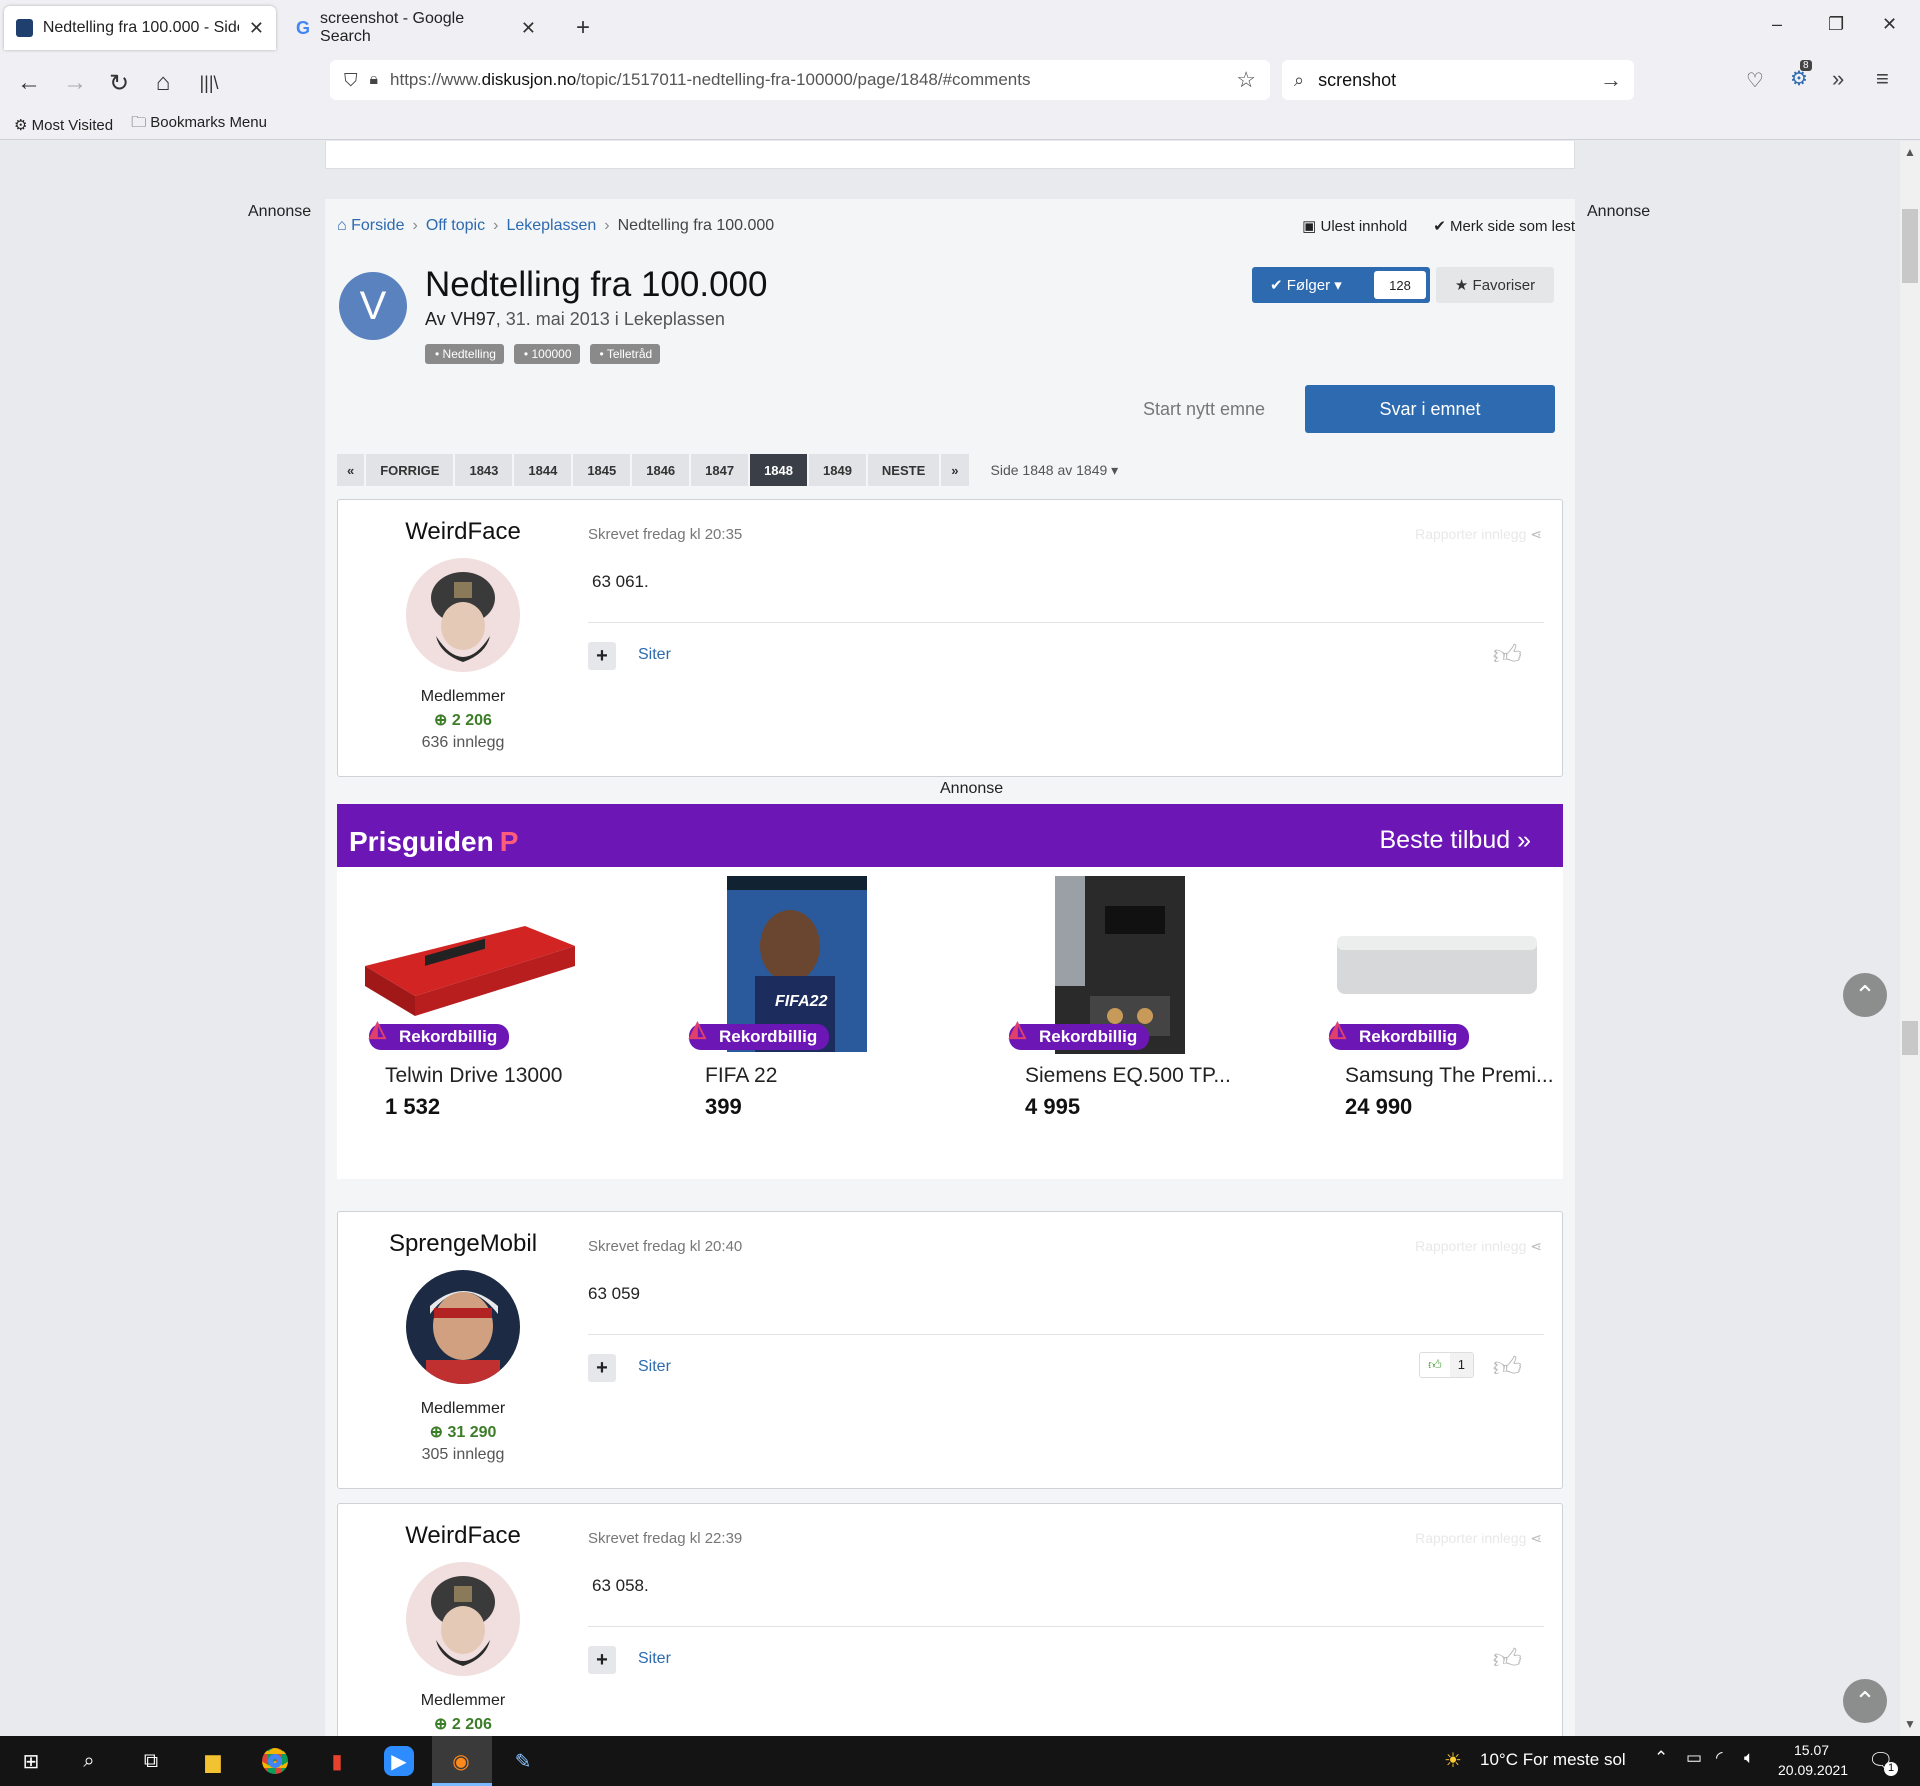 The width and height of the screenshot is (1920, 1786). I want to click on office-icon: ▮, so click(337, 1761).